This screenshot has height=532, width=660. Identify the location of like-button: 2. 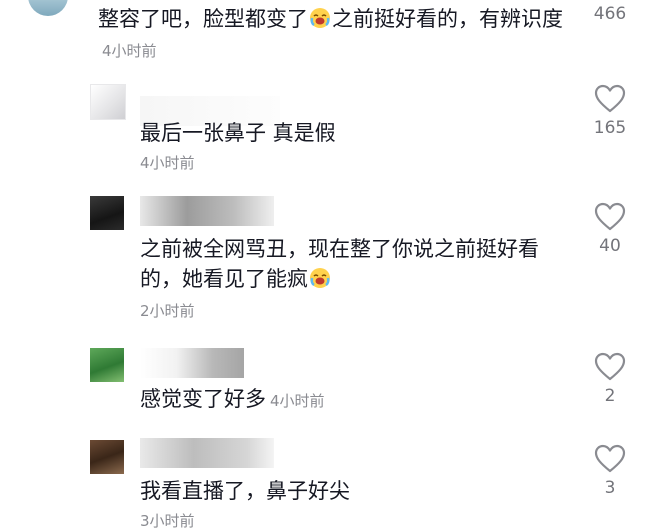
(610, 379).